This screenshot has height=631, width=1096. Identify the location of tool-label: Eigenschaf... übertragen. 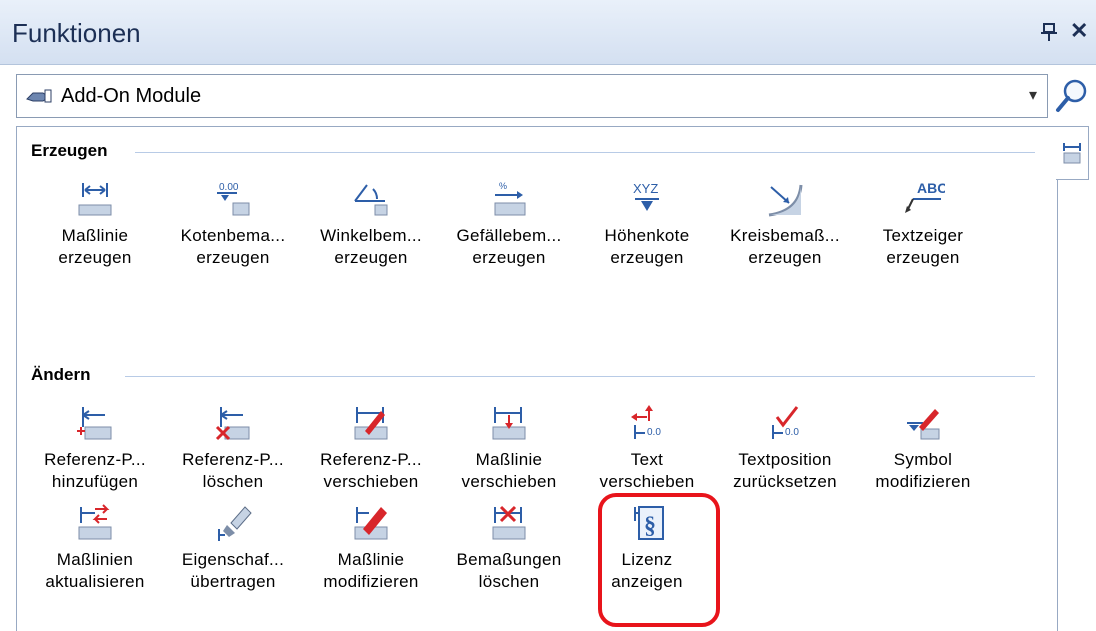
(233, 570).